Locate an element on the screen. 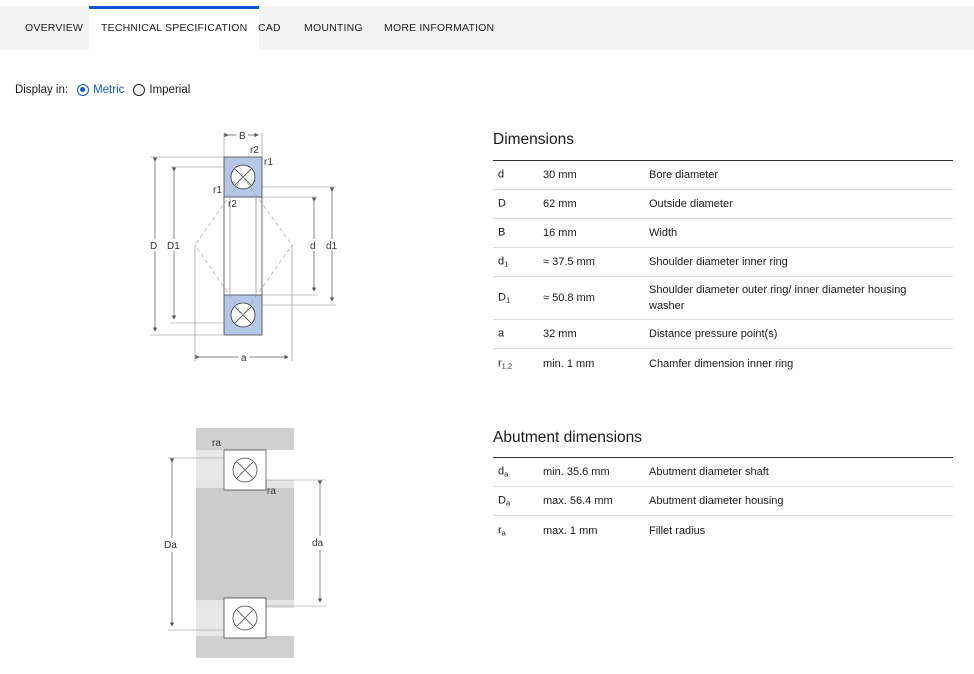 The height and width of the screenshot is (674, 974). row-symbol: d is located at coordinates (501, 174).